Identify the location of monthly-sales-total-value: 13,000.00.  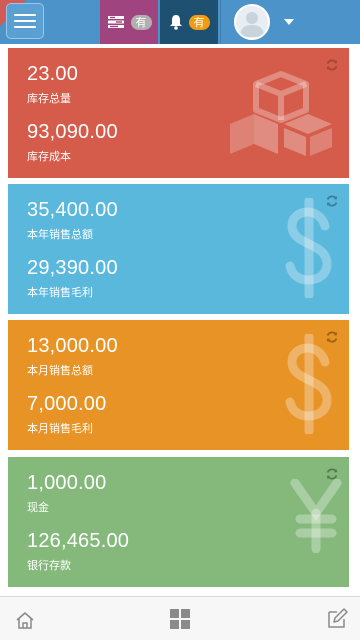
(72, 346).